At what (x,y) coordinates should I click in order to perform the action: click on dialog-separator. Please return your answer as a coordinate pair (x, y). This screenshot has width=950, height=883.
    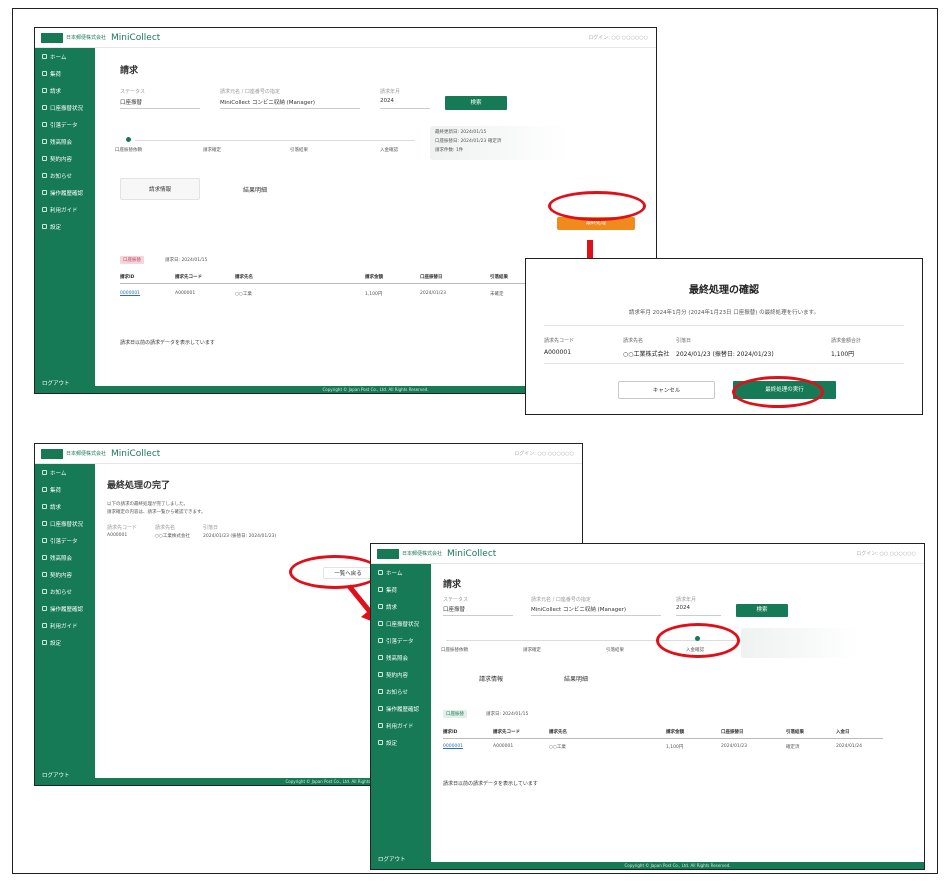
    Looking at the image, I should click on (724, 325).